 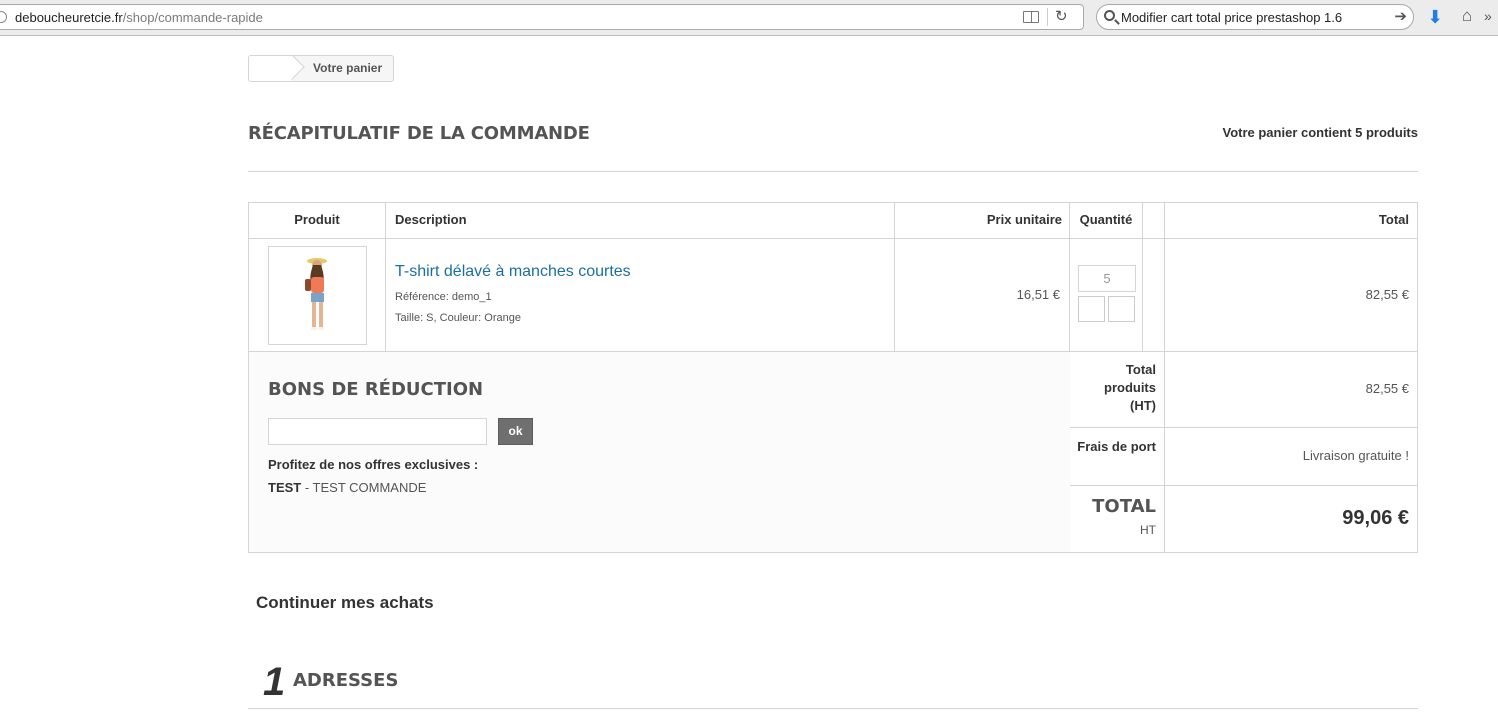 I want to click on grand-total-tax-note: HT, so click(x=1148, y=530).